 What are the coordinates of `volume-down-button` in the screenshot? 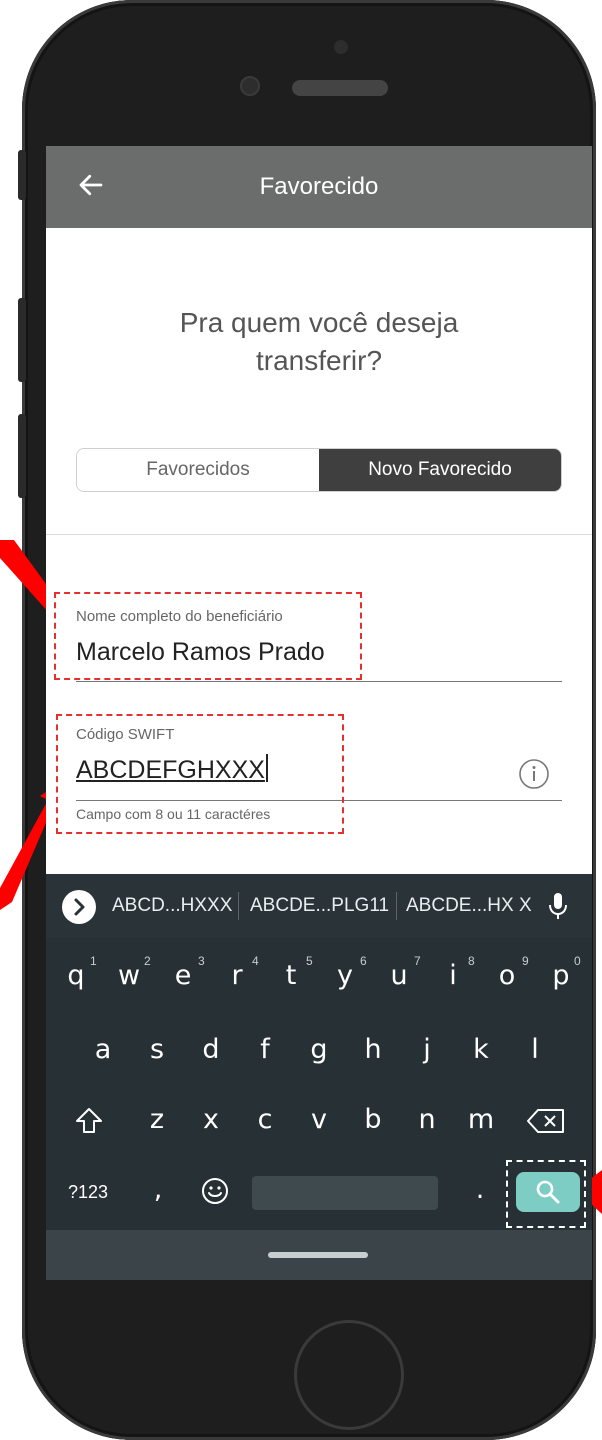 It's located at (22, 456).